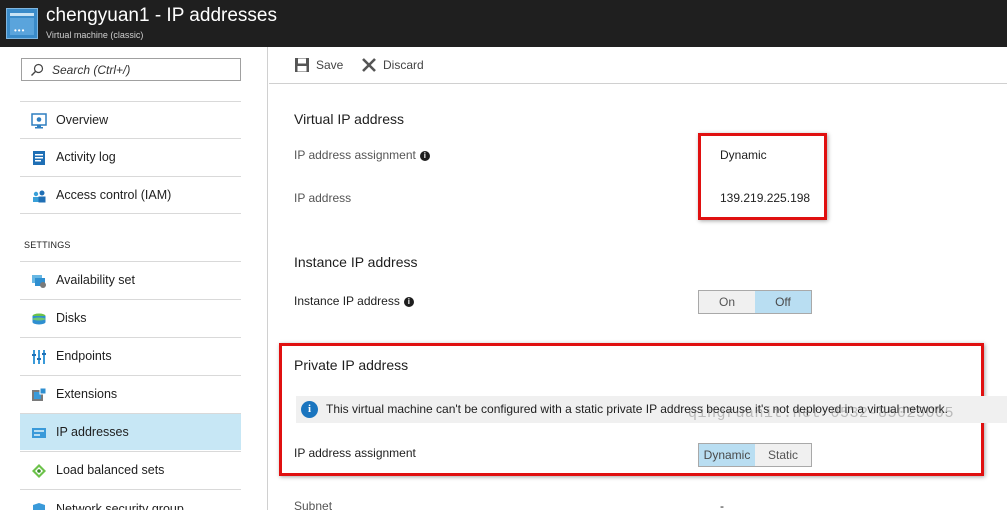  What do you see at coordinates (39, 506) in the screenshot?
I see `network-security-group-icon` at bounding box center [39, 506].